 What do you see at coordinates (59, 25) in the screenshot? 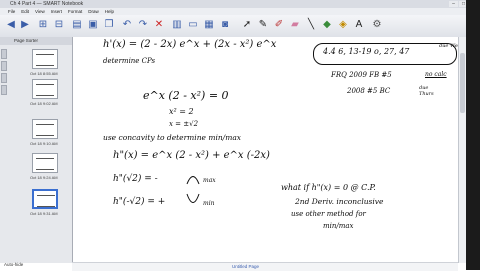
I see `delete-page-icon: ⊟` at bounding box center [59, 25].